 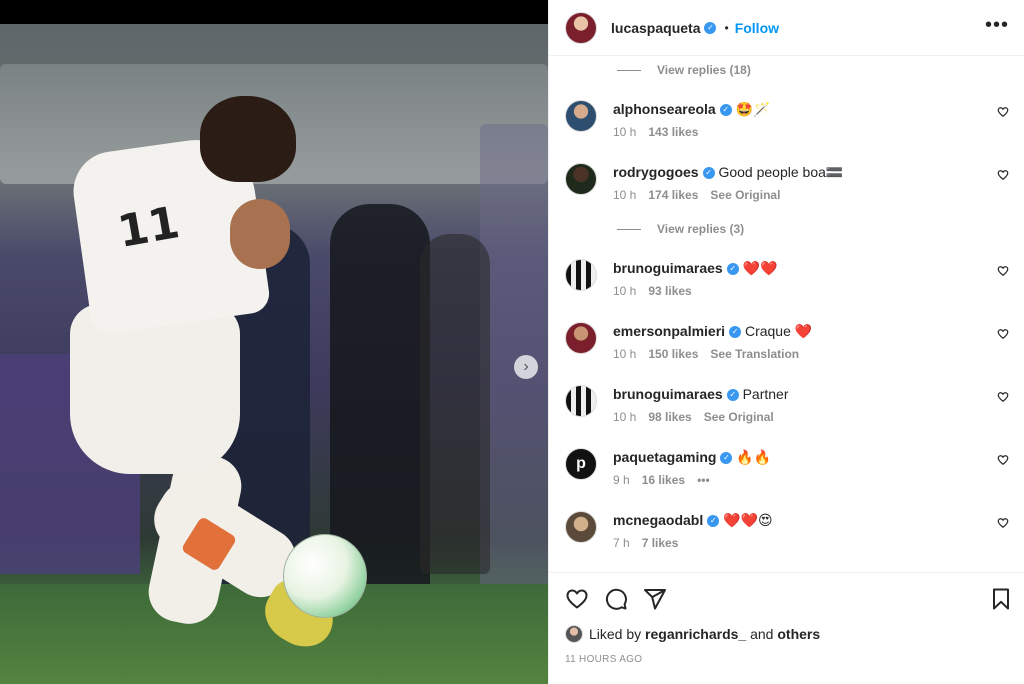 I want to click on comment-item: brunoguimaraes ✓ ❤️❤️ 10 h 93 likes, so click(x=787, y=287).